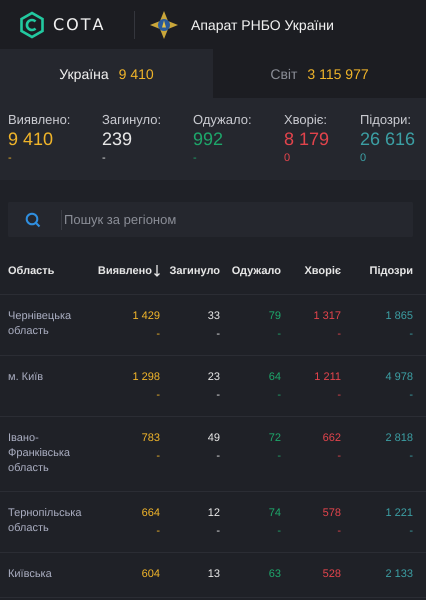  What do you see at coordinates (388, 139) in the screenshot?
I see `stat-value: 26 616` at bounding box center [388, 139].